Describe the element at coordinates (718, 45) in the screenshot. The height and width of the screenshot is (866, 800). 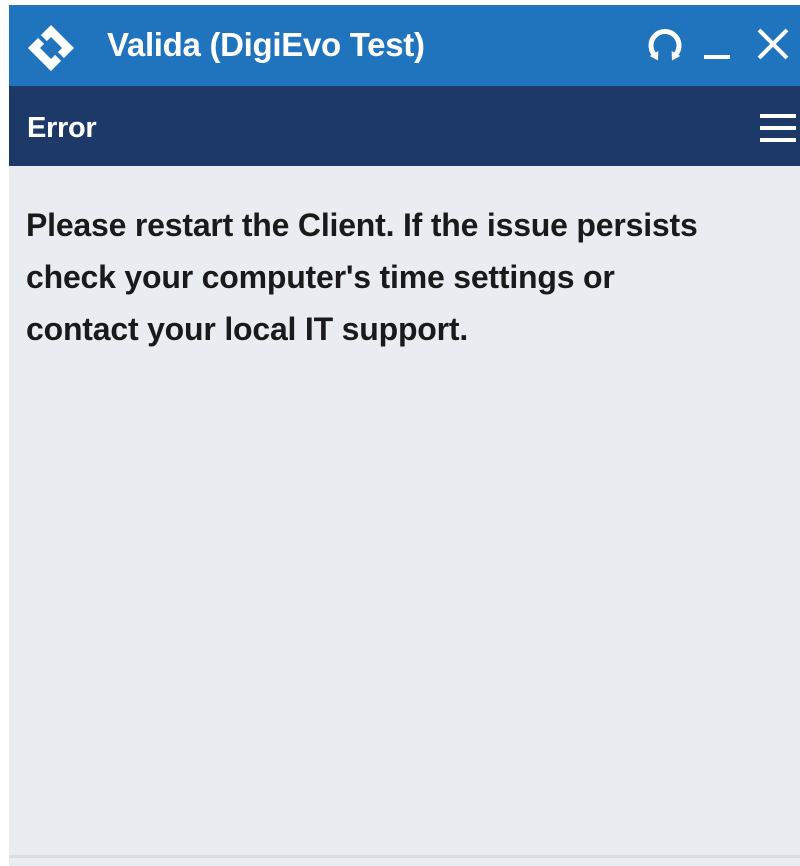
I see `minimize-button` at that location.